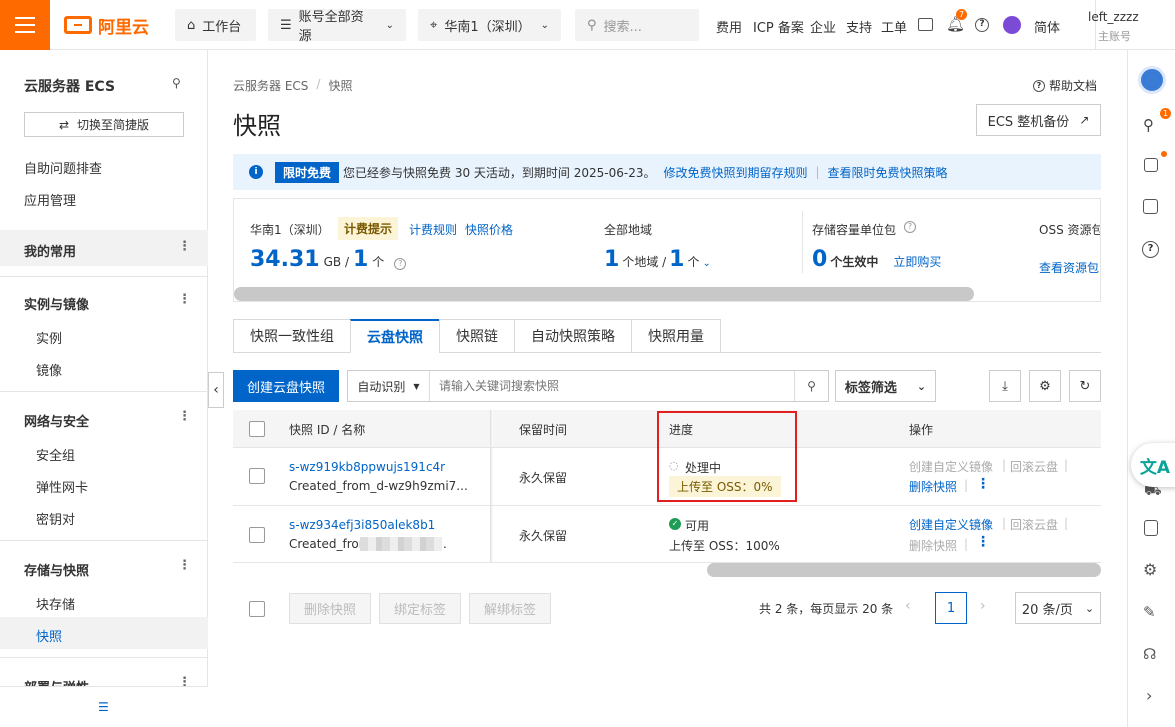 This screenshot has width=1175, height=727. Describe the element at coordinates (420, 608) in the screenshot. I see `bind-tag-button: 绑定标签` at that location.